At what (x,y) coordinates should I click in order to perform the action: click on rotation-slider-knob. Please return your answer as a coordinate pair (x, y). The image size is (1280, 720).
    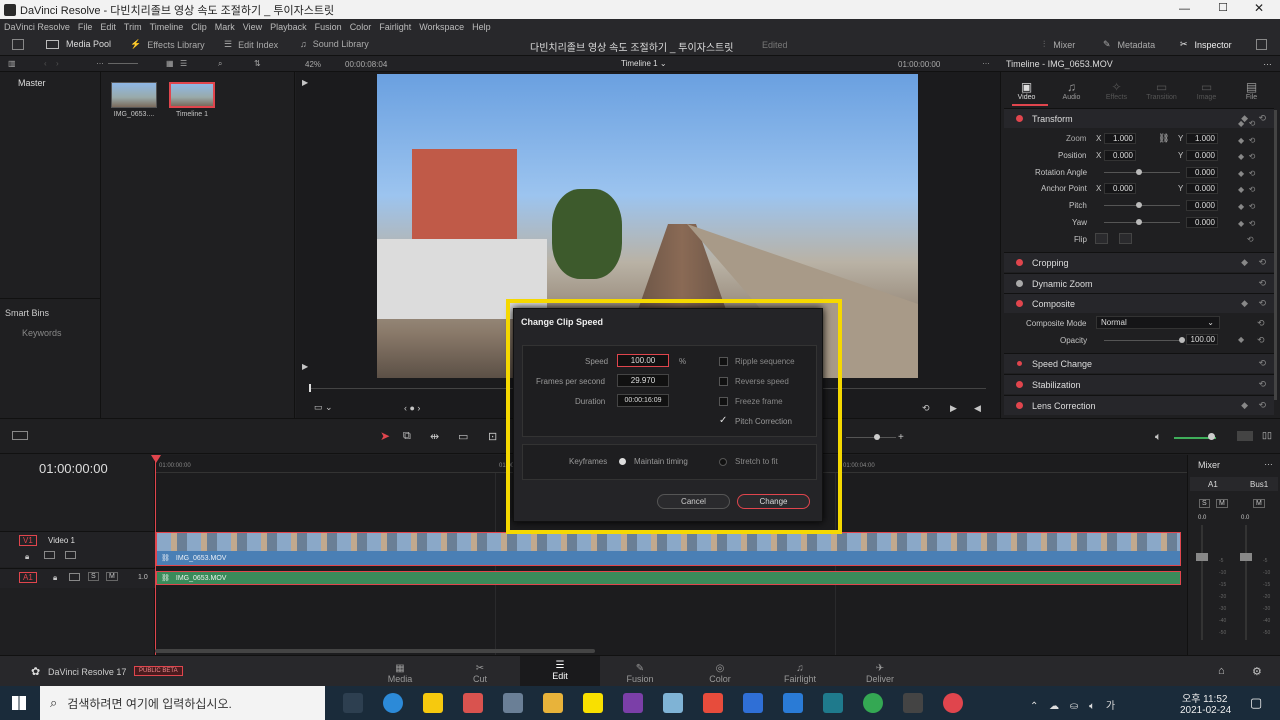
    Looking at the image, I should click on (1139, 172).